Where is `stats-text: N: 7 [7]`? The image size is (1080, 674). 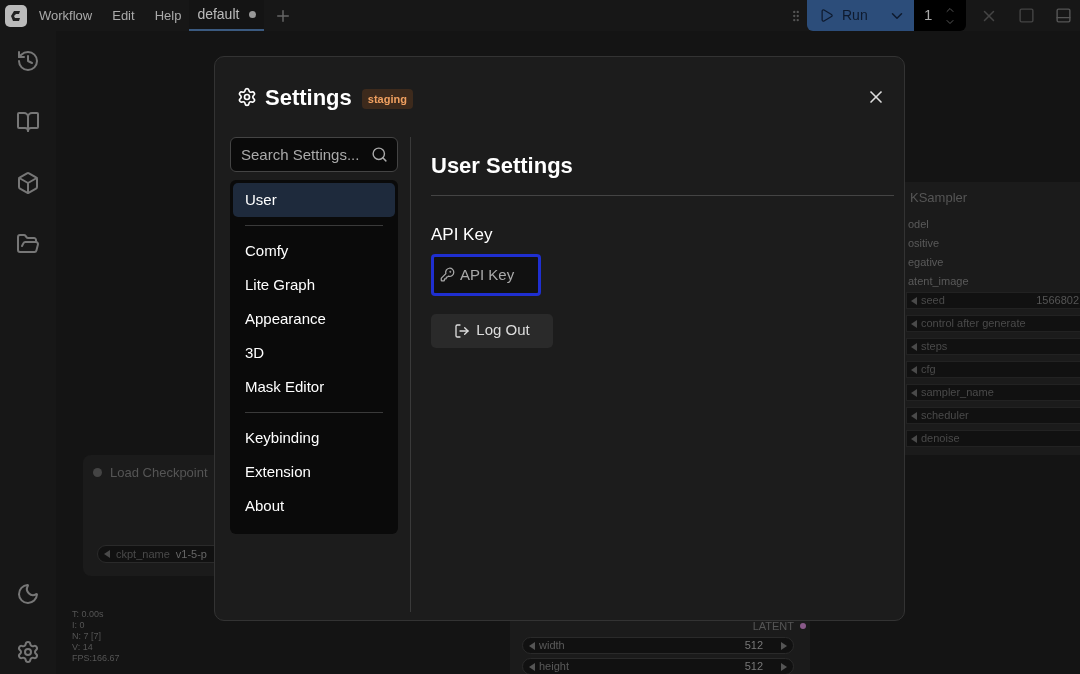
stats-text: N: 7 [7] is located at coordinates (87, 636).